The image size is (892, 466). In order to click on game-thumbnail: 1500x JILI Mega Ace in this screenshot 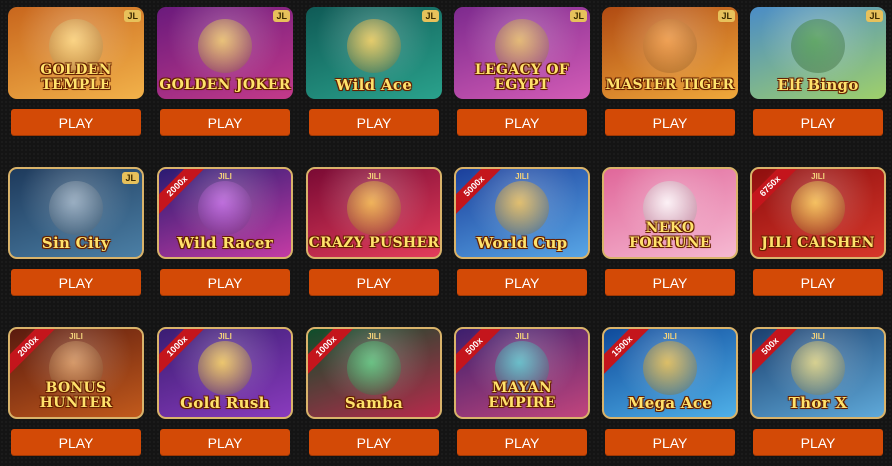, I will do `click(670, 373)`.